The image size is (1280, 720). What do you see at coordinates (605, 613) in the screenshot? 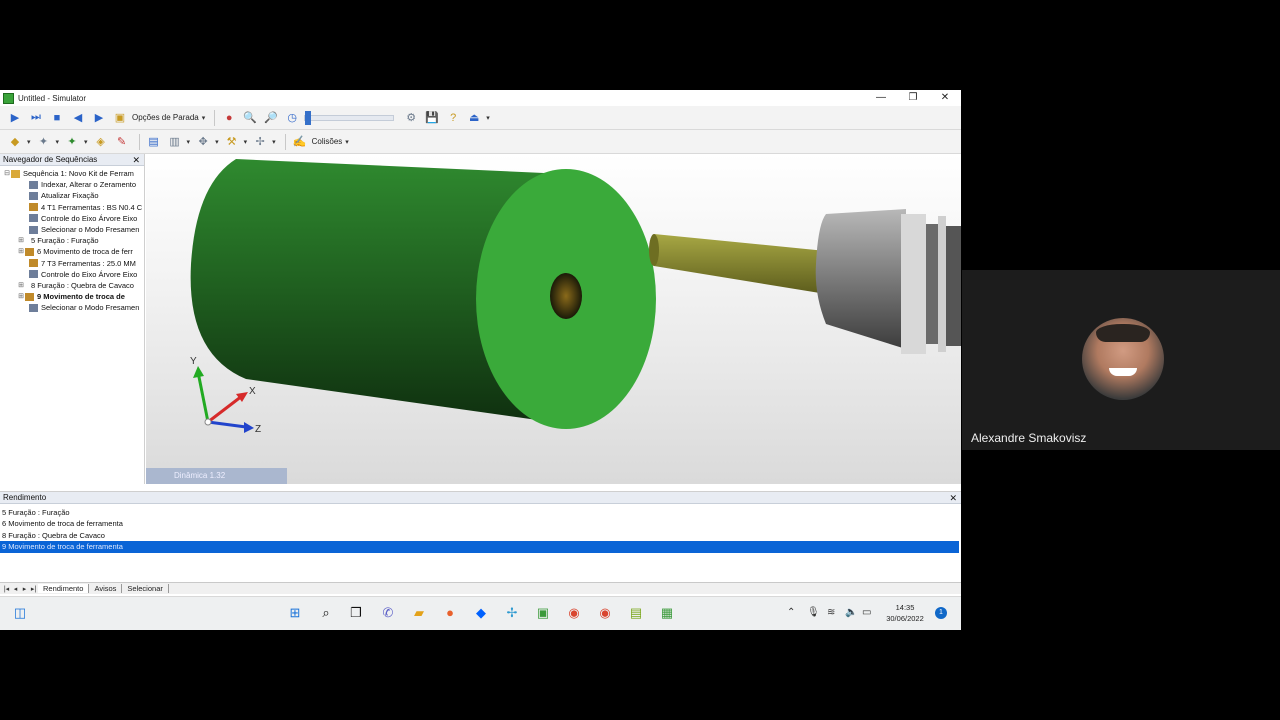
I see `chrome-profile-icon: ◉` at bounding box center [605, 613].